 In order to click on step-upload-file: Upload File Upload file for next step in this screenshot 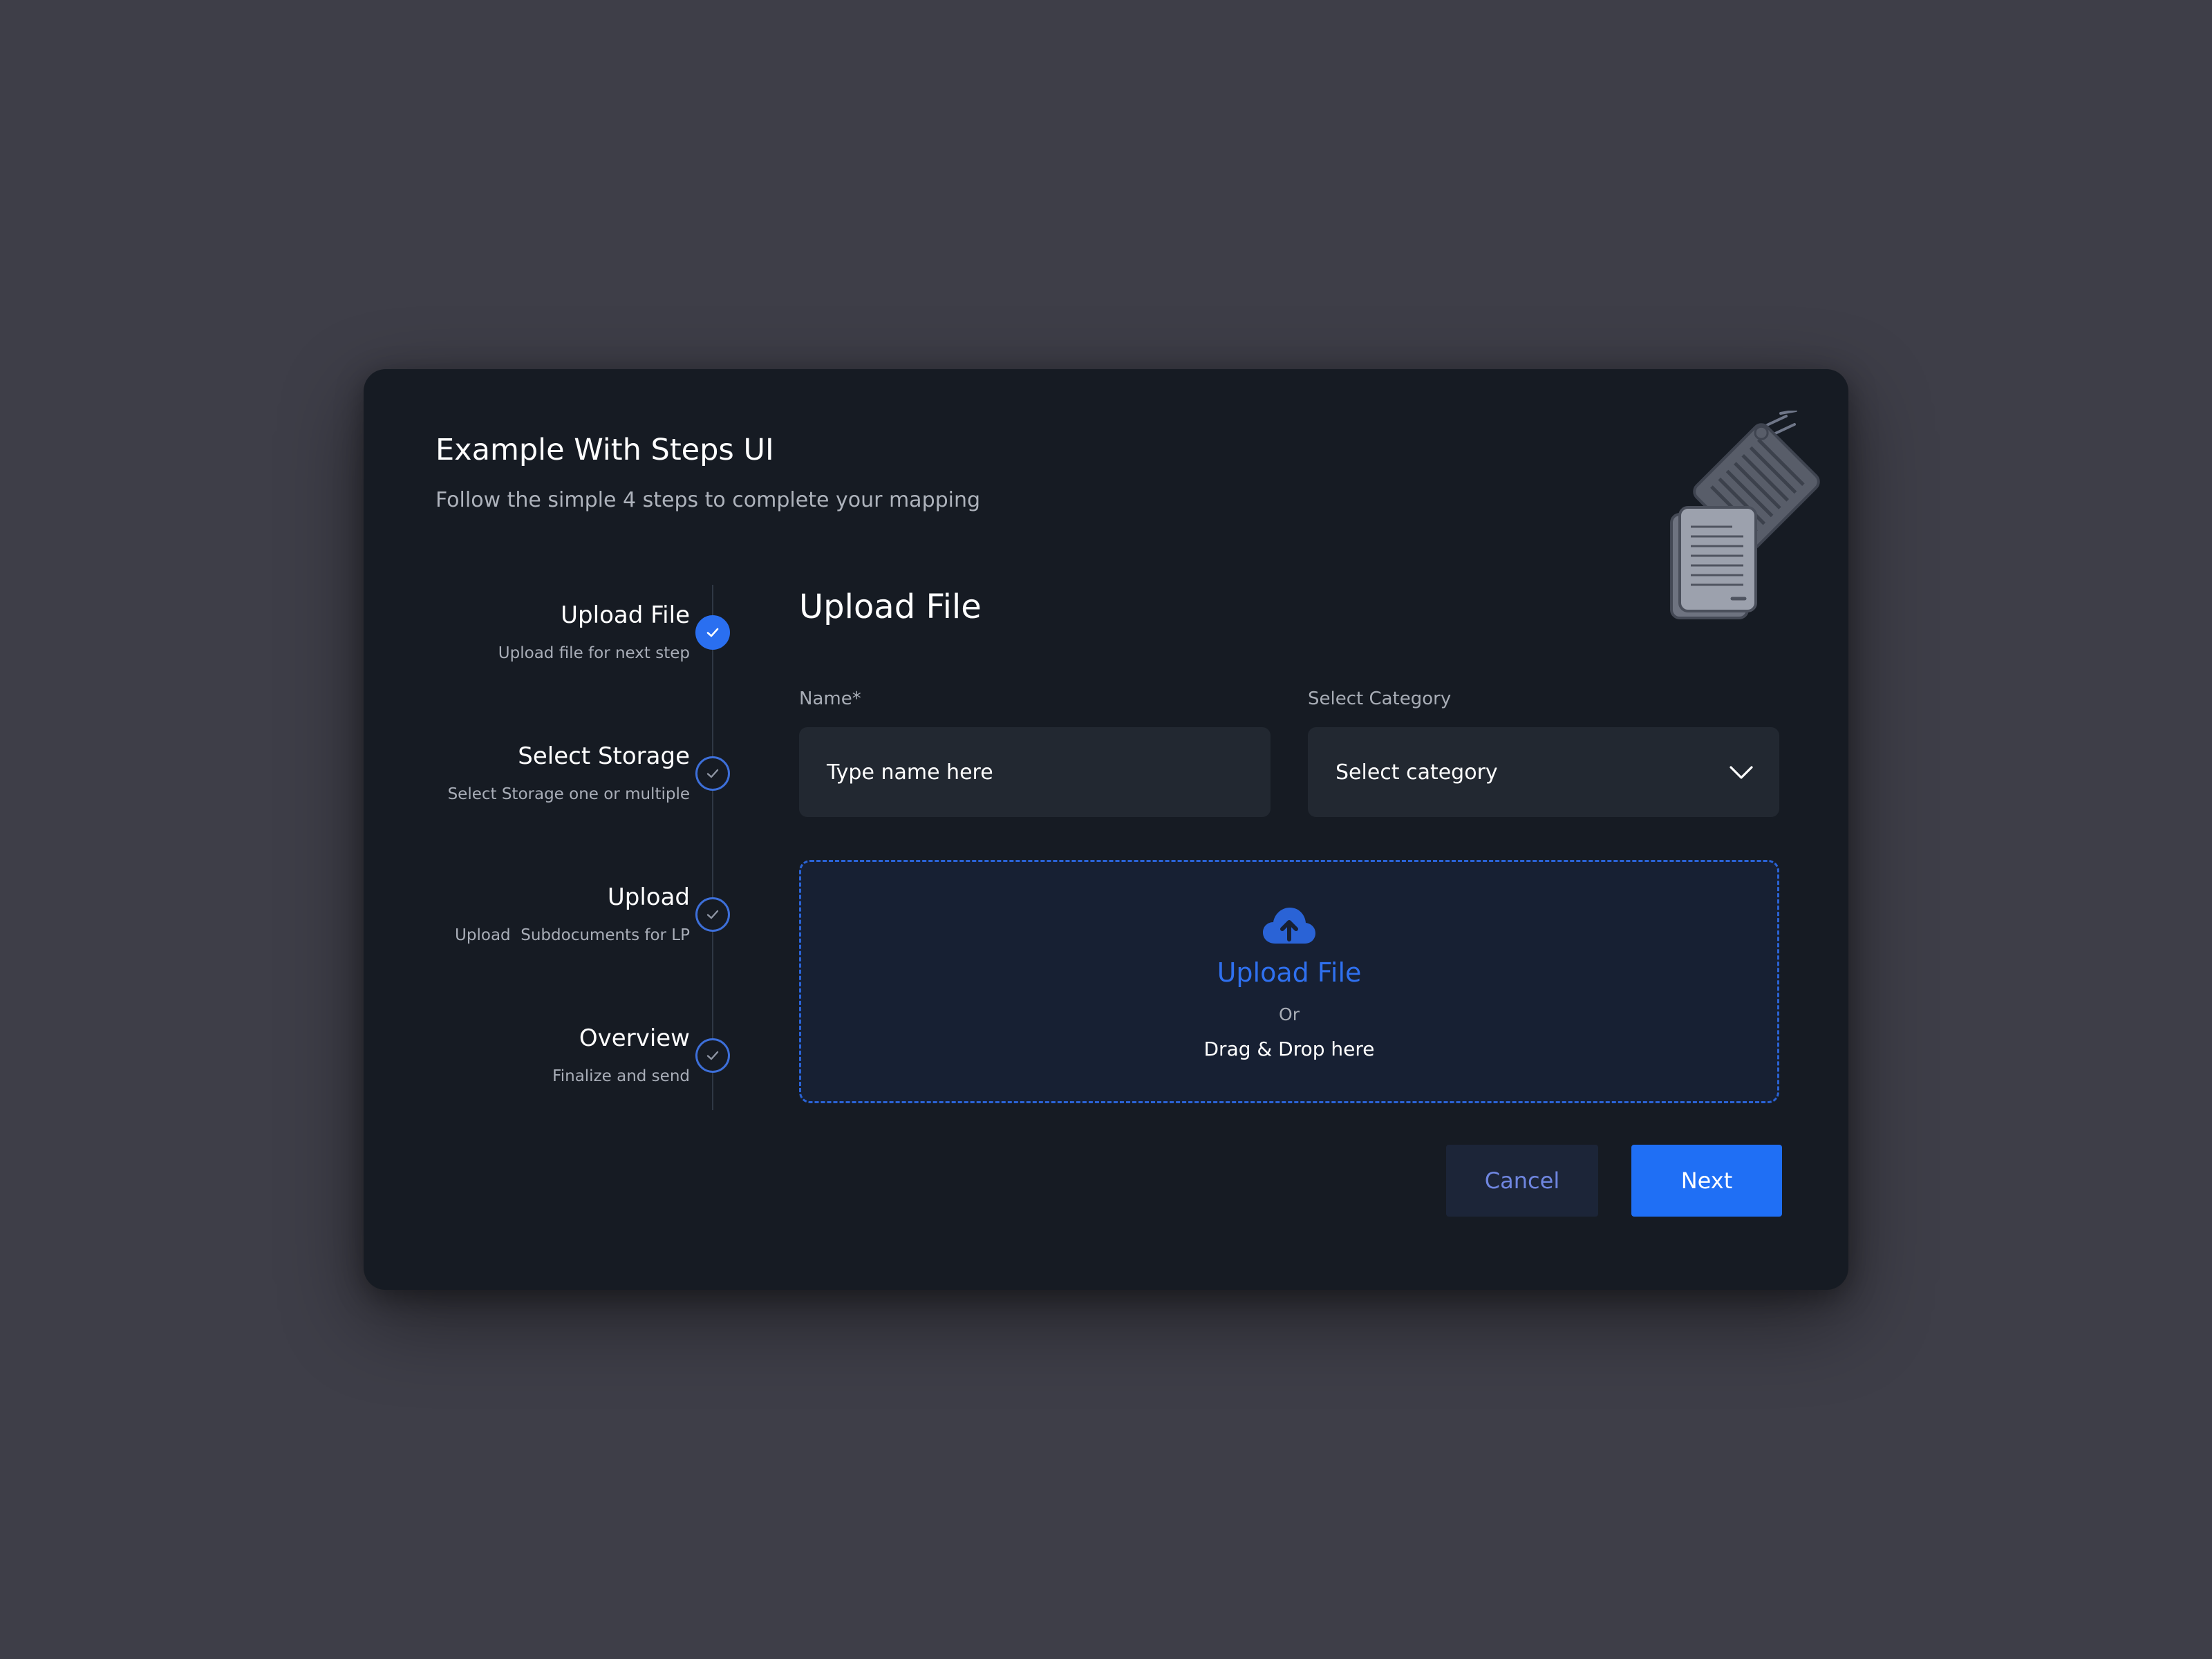, I will do `click(557, 650)`.